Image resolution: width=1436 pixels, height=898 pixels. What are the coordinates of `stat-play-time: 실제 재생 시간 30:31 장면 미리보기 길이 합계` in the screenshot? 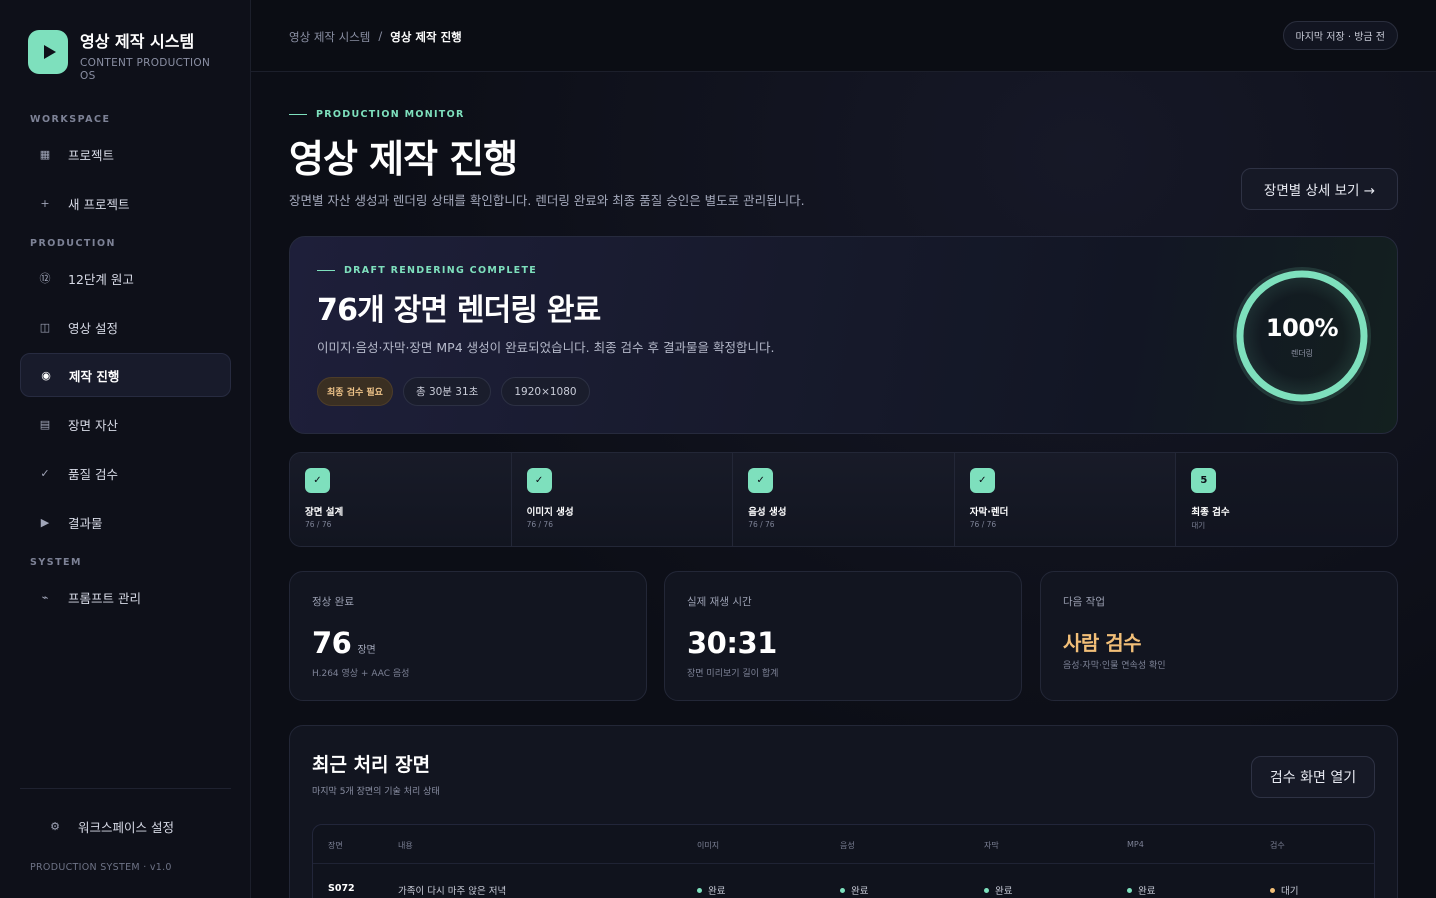 It's located at (843, 636).